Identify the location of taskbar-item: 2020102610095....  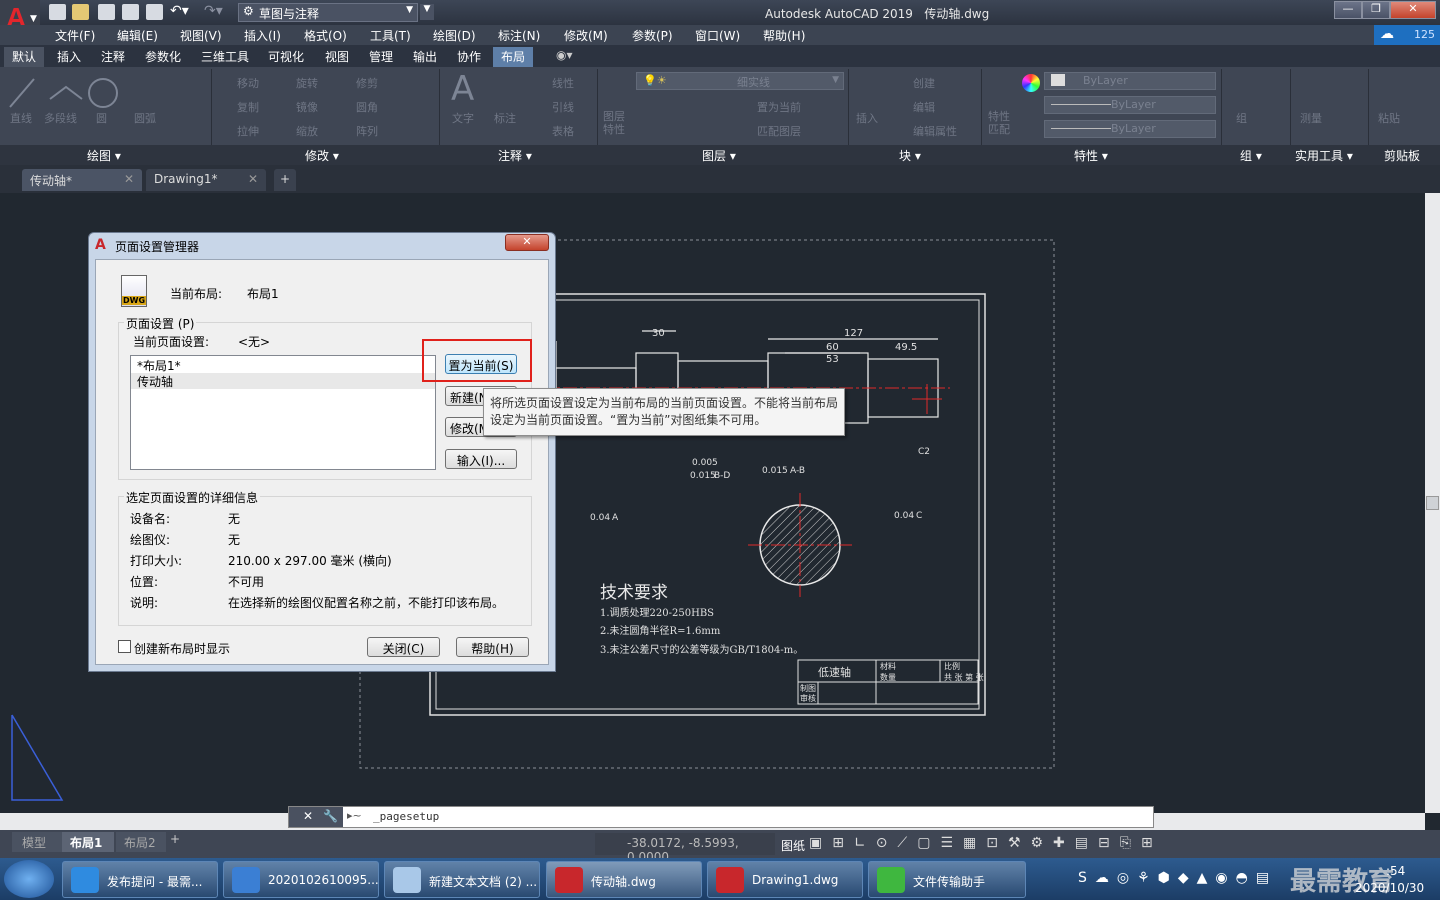
(301, 879).